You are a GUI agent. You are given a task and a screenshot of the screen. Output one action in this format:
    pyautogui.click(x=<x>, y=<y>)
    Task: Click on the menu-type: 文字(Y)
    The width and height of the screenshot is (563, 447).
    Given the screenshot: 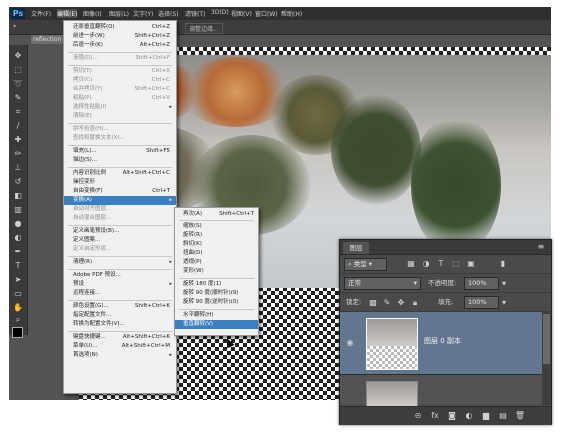 What is the action you would take?
    pyautogui.click(x=143, y=13)
    